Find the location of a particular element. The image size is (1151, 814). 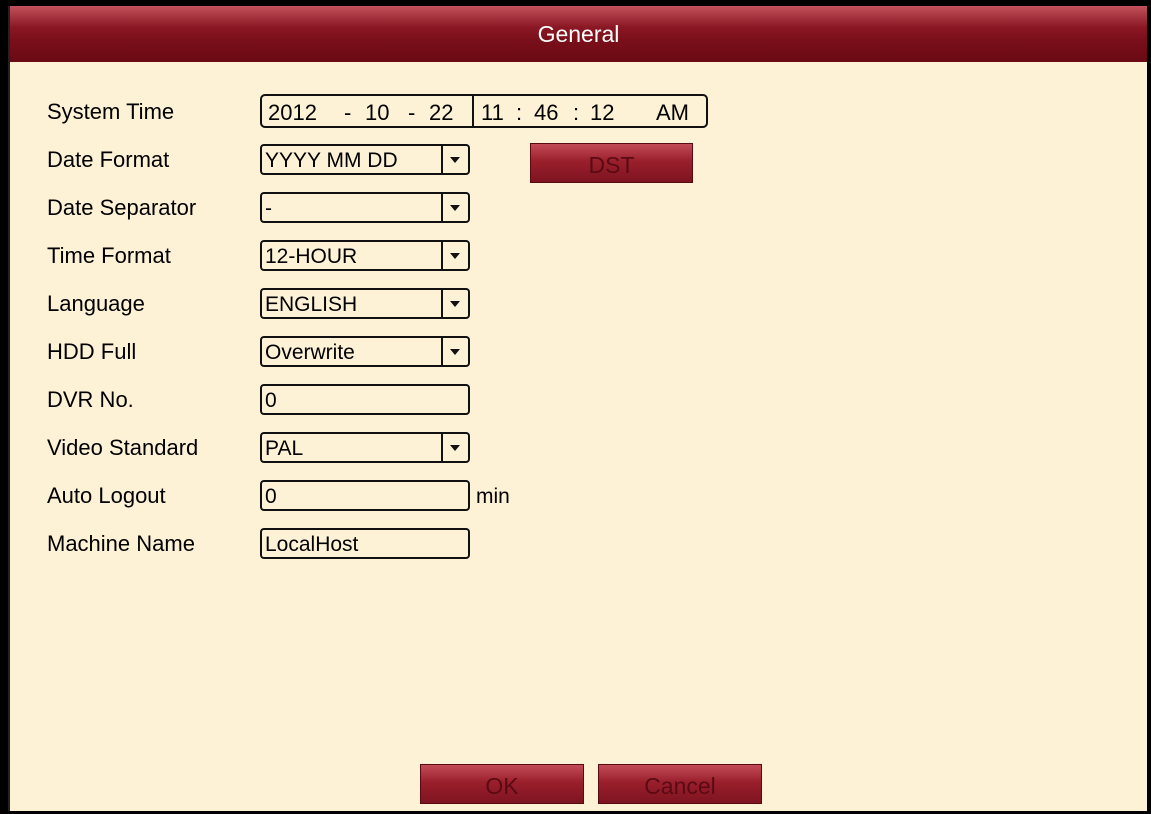

time-format-value: 12-HOUR is located at coordinates (311, 256).